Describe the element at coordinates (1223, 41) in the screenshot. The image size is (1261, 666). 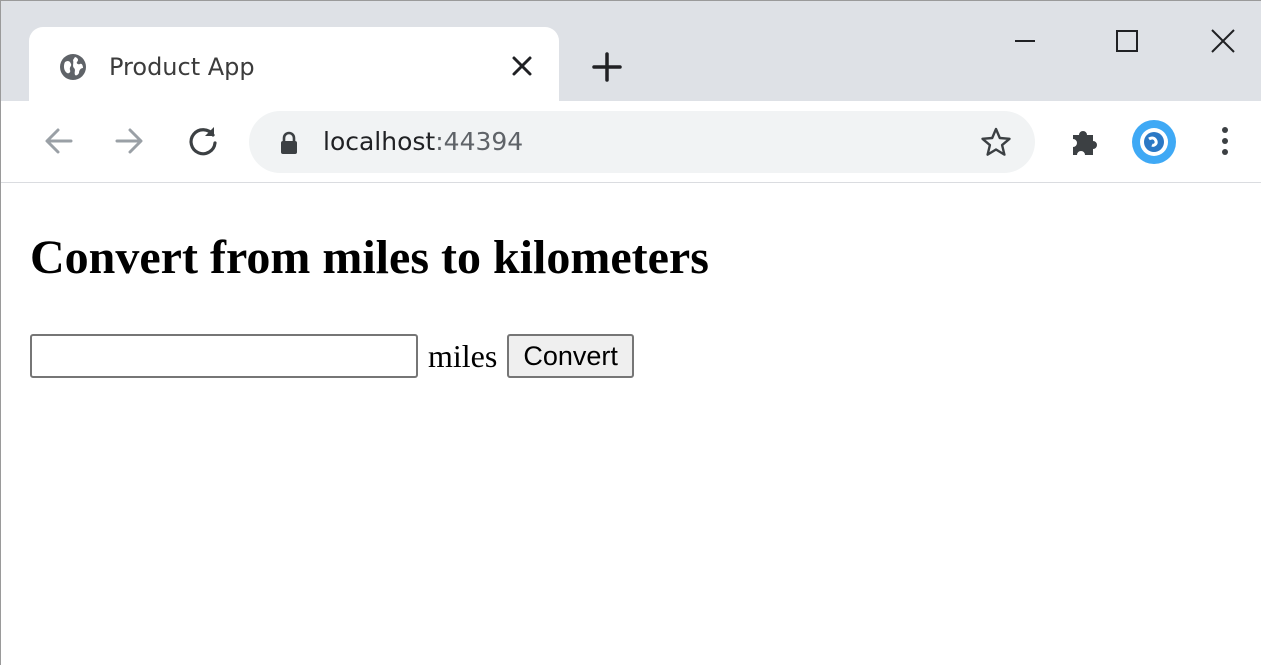
I see `close-icon` at that location.